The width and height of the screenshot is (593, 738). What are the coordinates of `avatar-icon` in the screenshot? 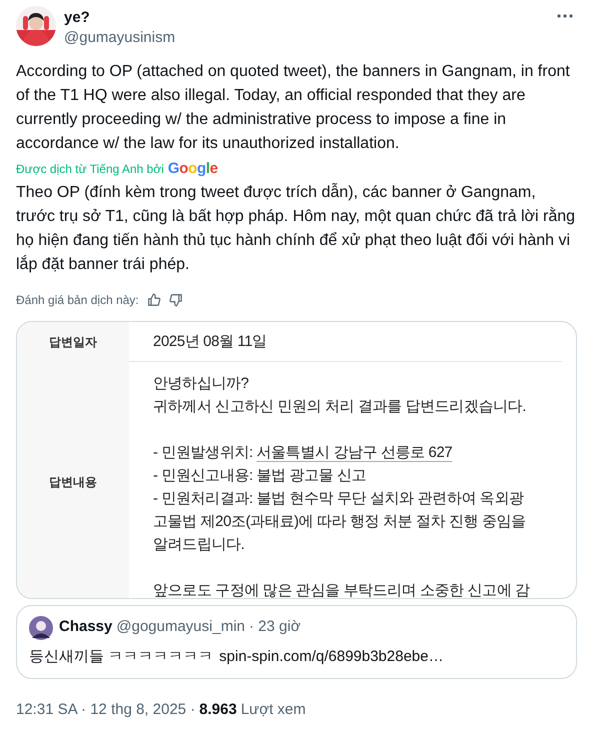 It's located at (41, 628).